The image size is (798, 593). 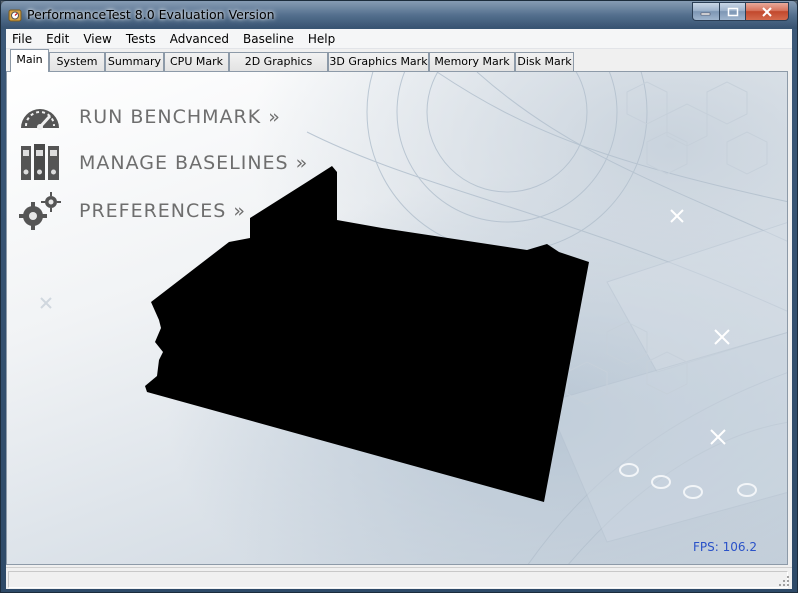 What do you see at coordinates (141, 39) in the screenshot?
I see `menu-tests: Tests` at bounding box center [141, 39].